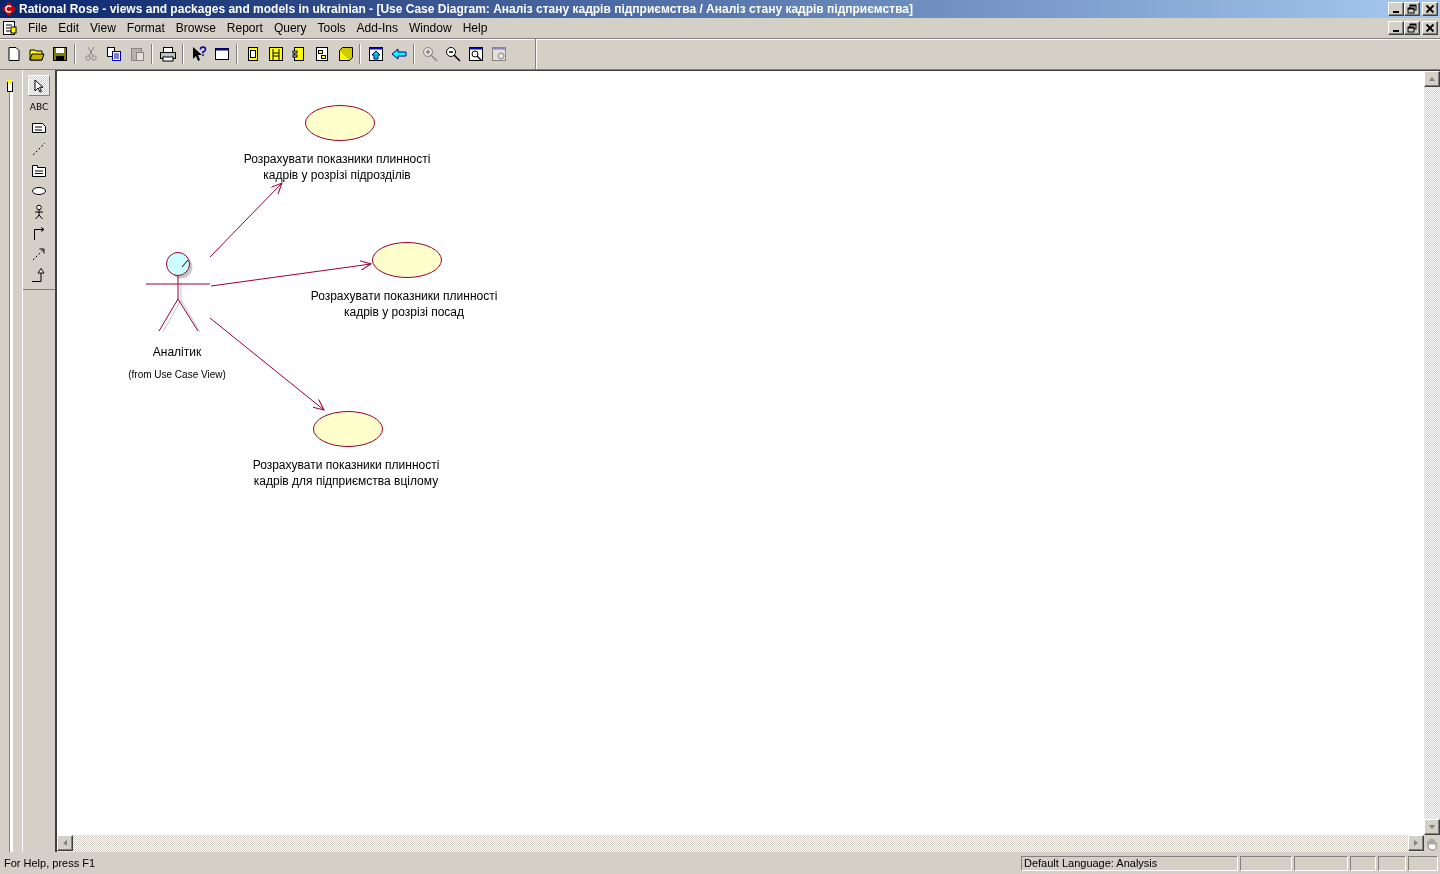 Image resolution: width=1440 pixels, height=874 pixels. I want to click on text-tool: ABC, so click(39, 106).